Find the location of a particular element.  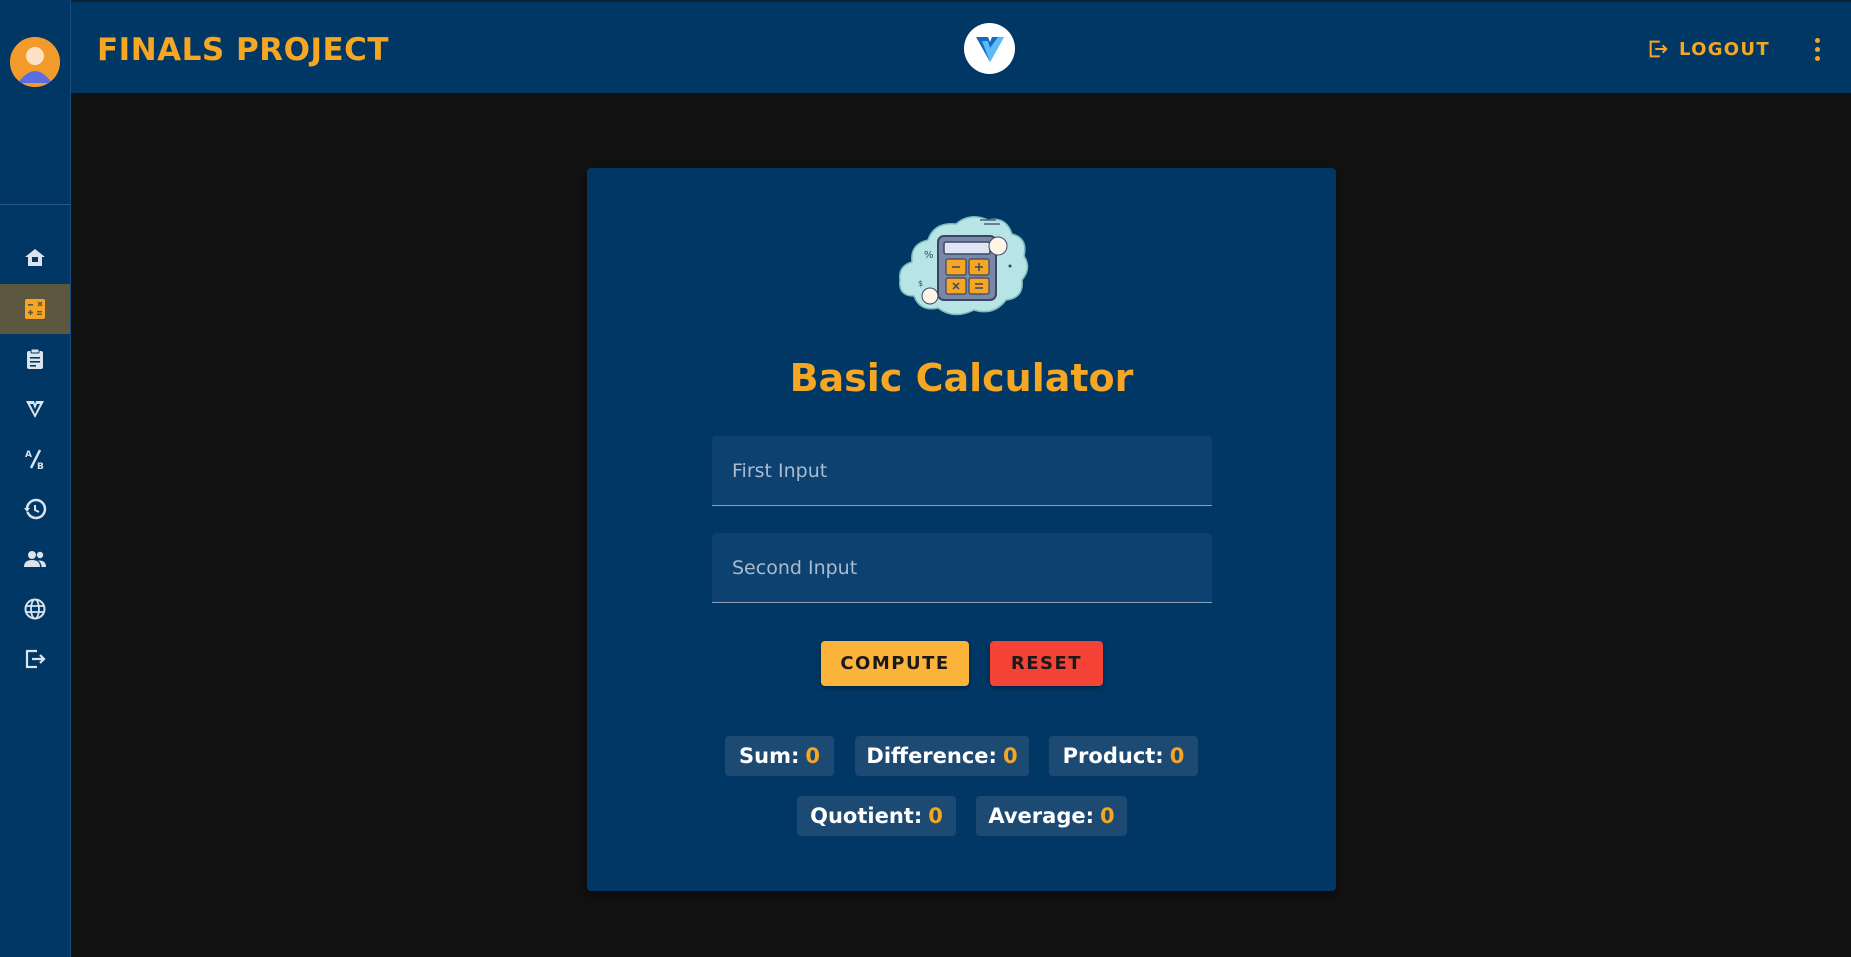

home-icon is located at coordinates (35, 257).